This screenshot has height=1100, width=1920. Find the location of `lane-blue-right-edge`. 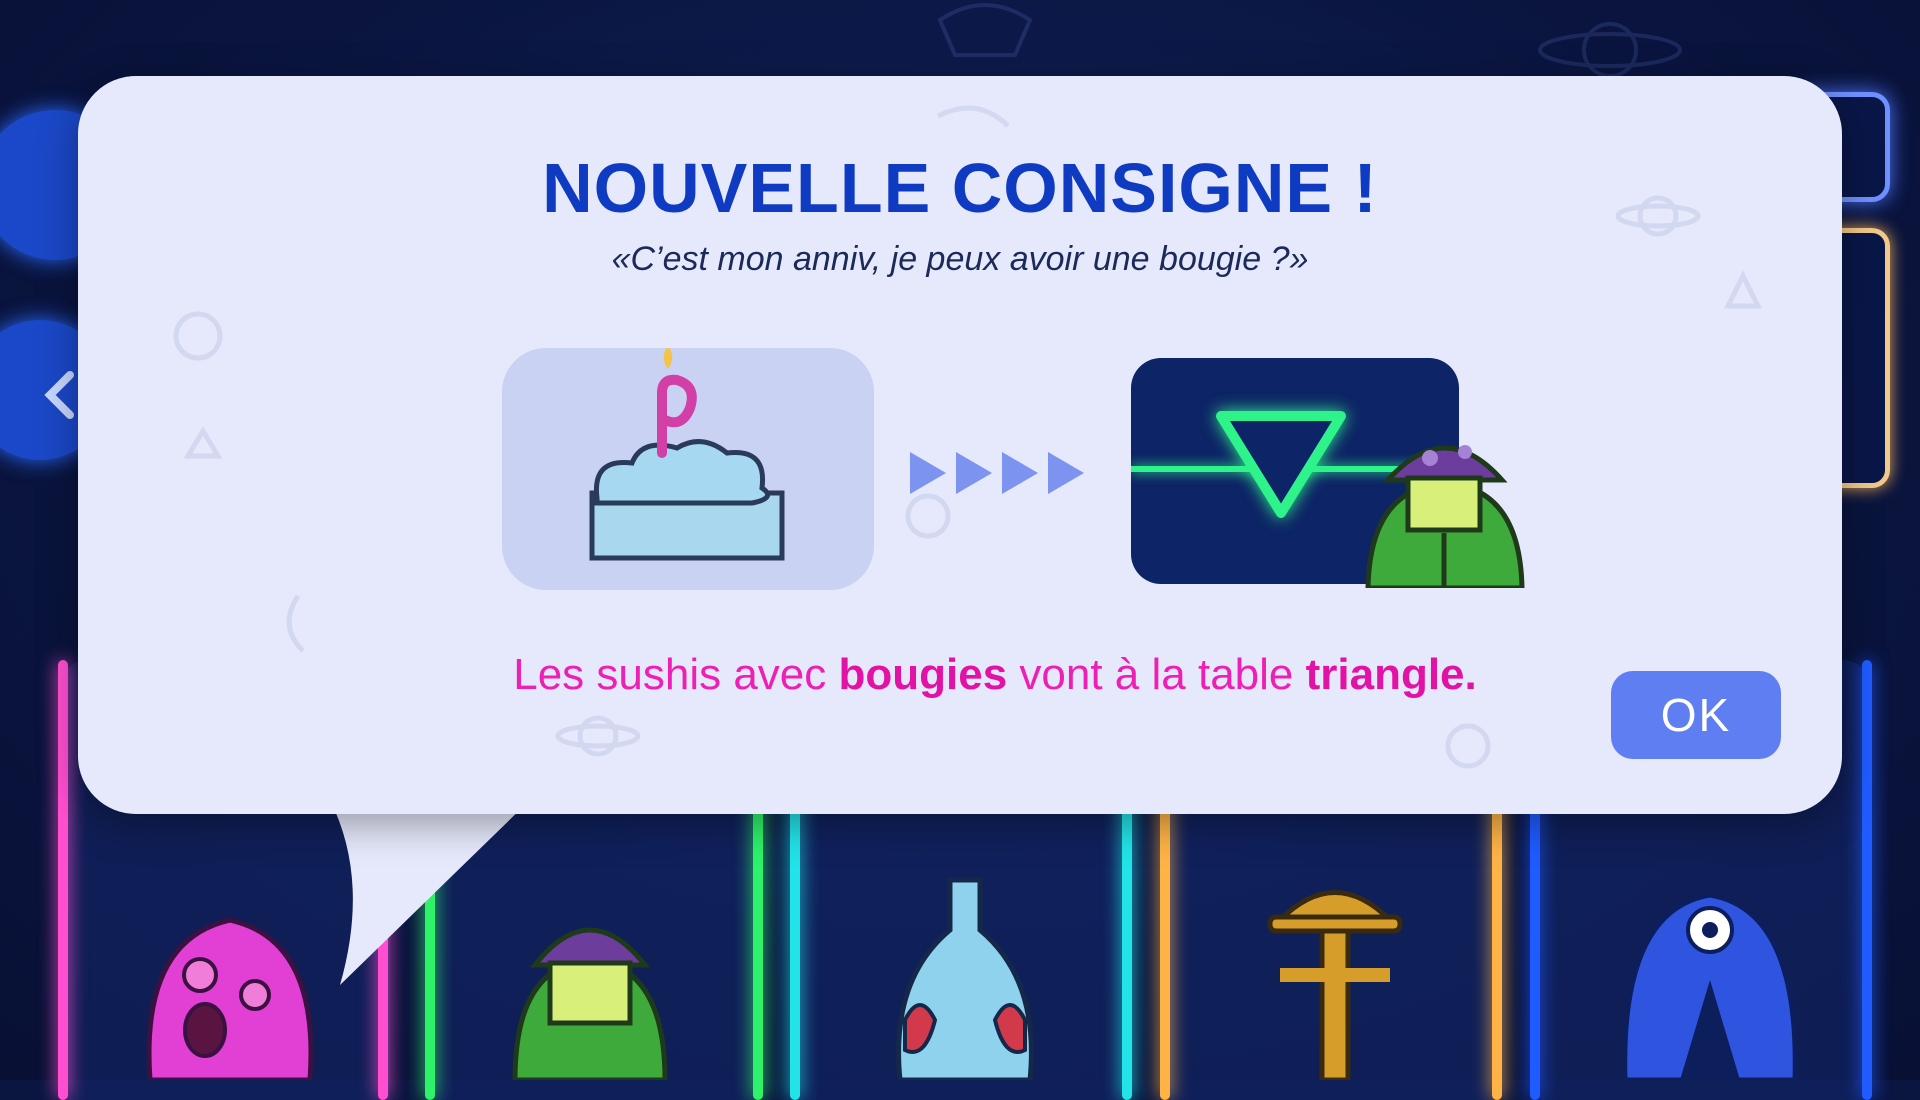

lane-blue-right-edge is located at coordinates (1867, 880).